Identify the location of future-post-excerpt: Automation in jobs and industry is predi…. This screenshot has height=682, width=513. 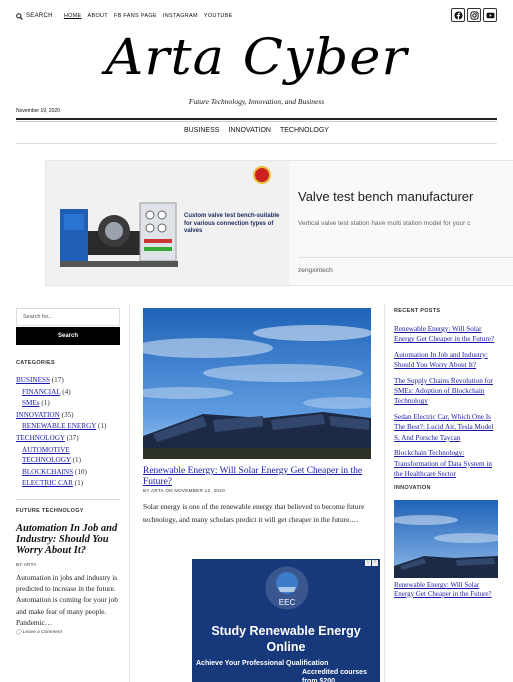
(67, 599).